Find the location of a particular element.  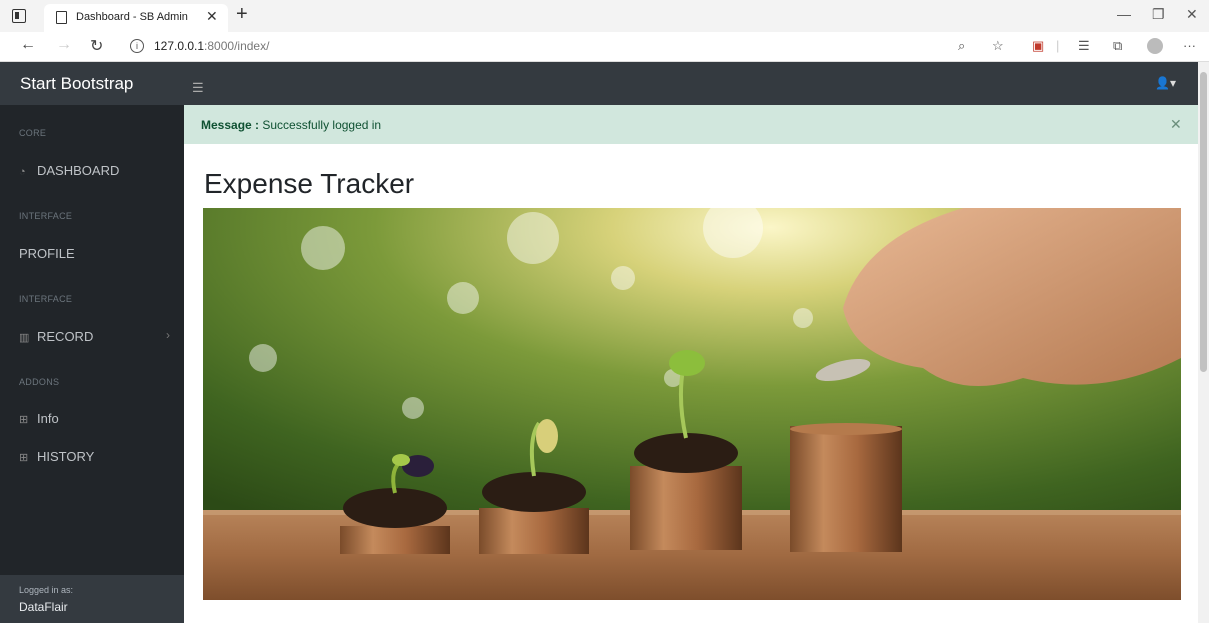

sidebar-footer: Logged in as: DataFlair is located at coordinates (92, 599).